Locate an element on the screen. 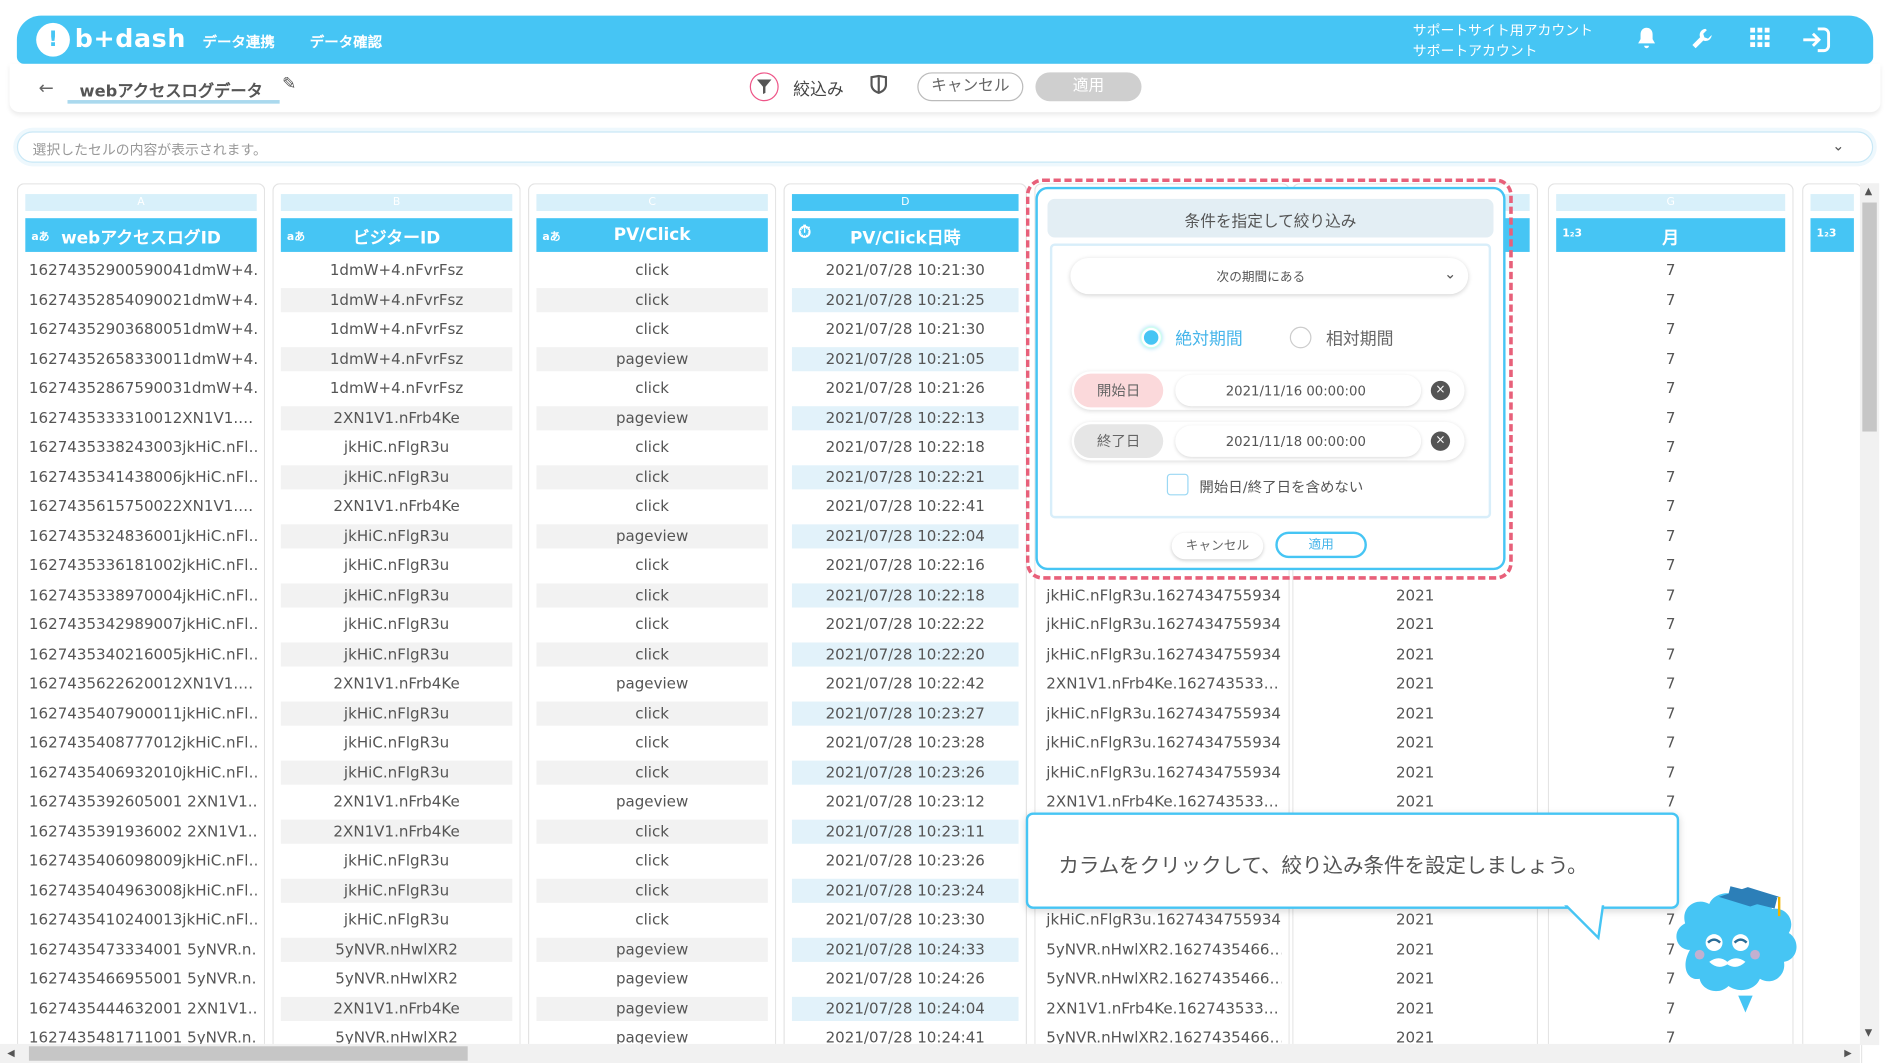 The height and width of the screenshot is (1063, 1890). table-cell: 2021/07/28 10:24:33 is located at coordinates (905, 949).